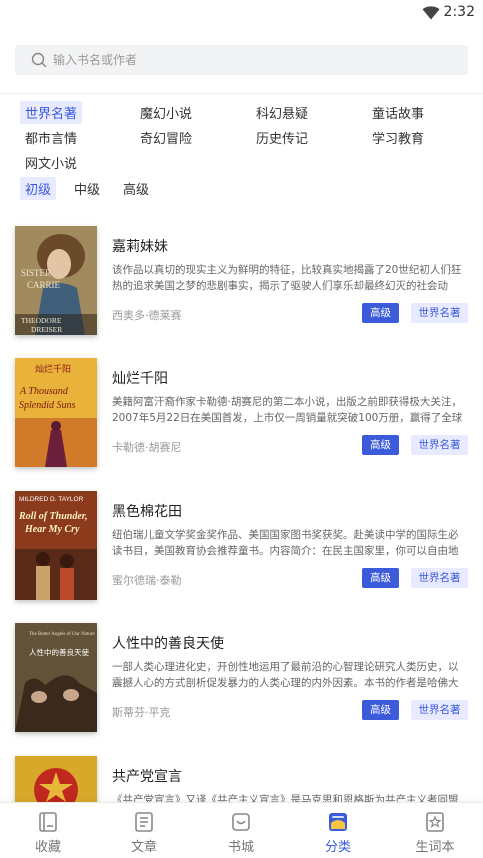 The width and height of the screenshot is (483, 858). I want to click on nav-bookstore: 书城, so click(241, 830).